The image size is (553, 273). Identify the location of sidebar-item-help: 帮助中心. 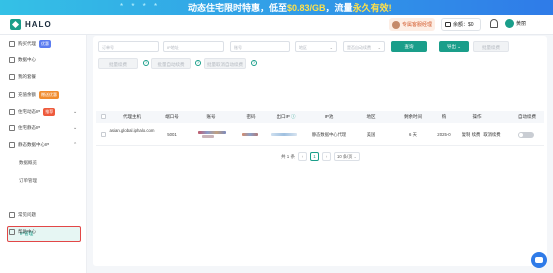
(22, 232).